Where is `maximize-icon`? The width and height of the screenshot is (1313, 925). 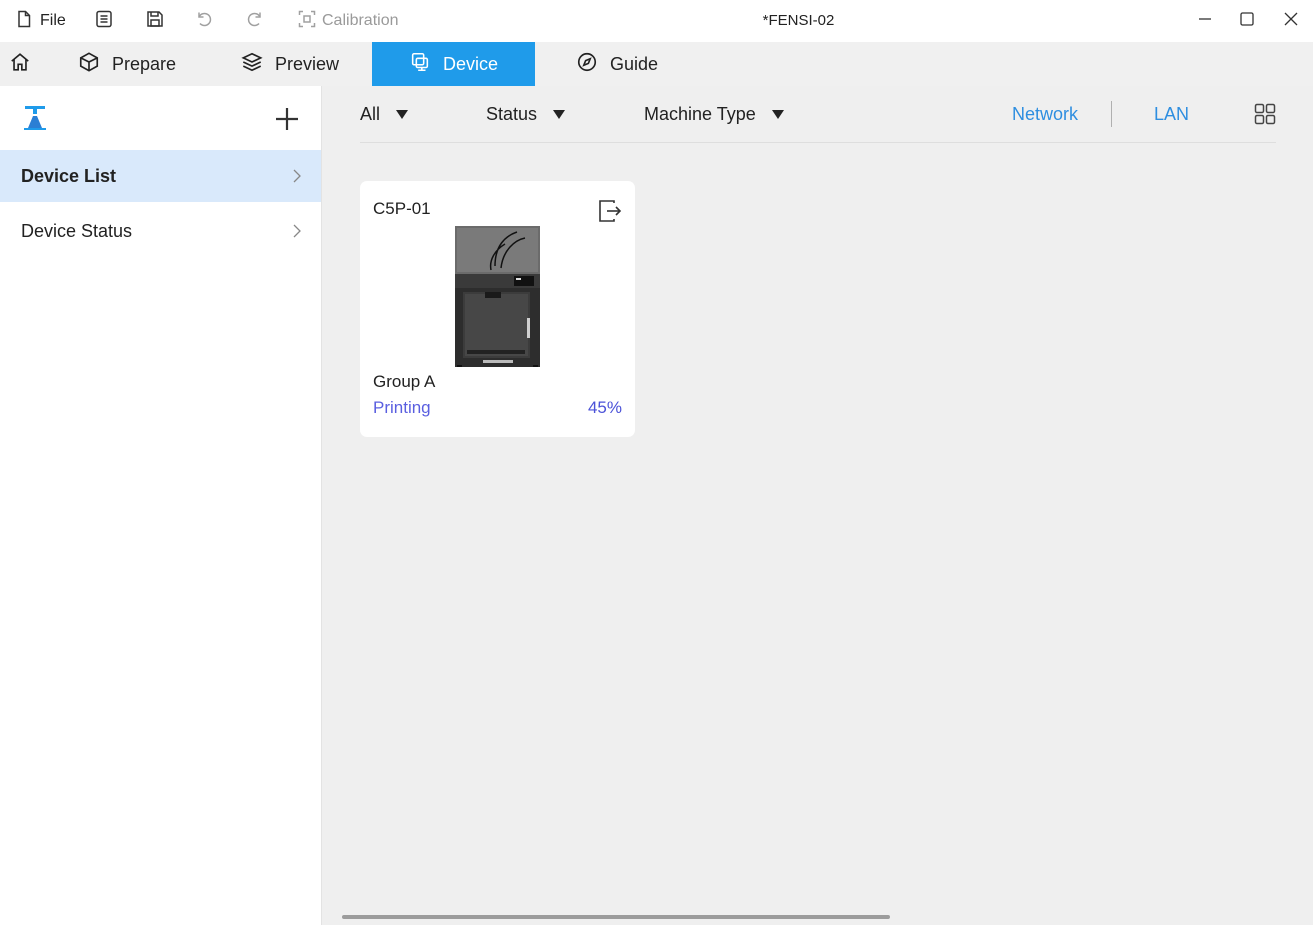 maximize-icon is located at coordinates (1247, 21).